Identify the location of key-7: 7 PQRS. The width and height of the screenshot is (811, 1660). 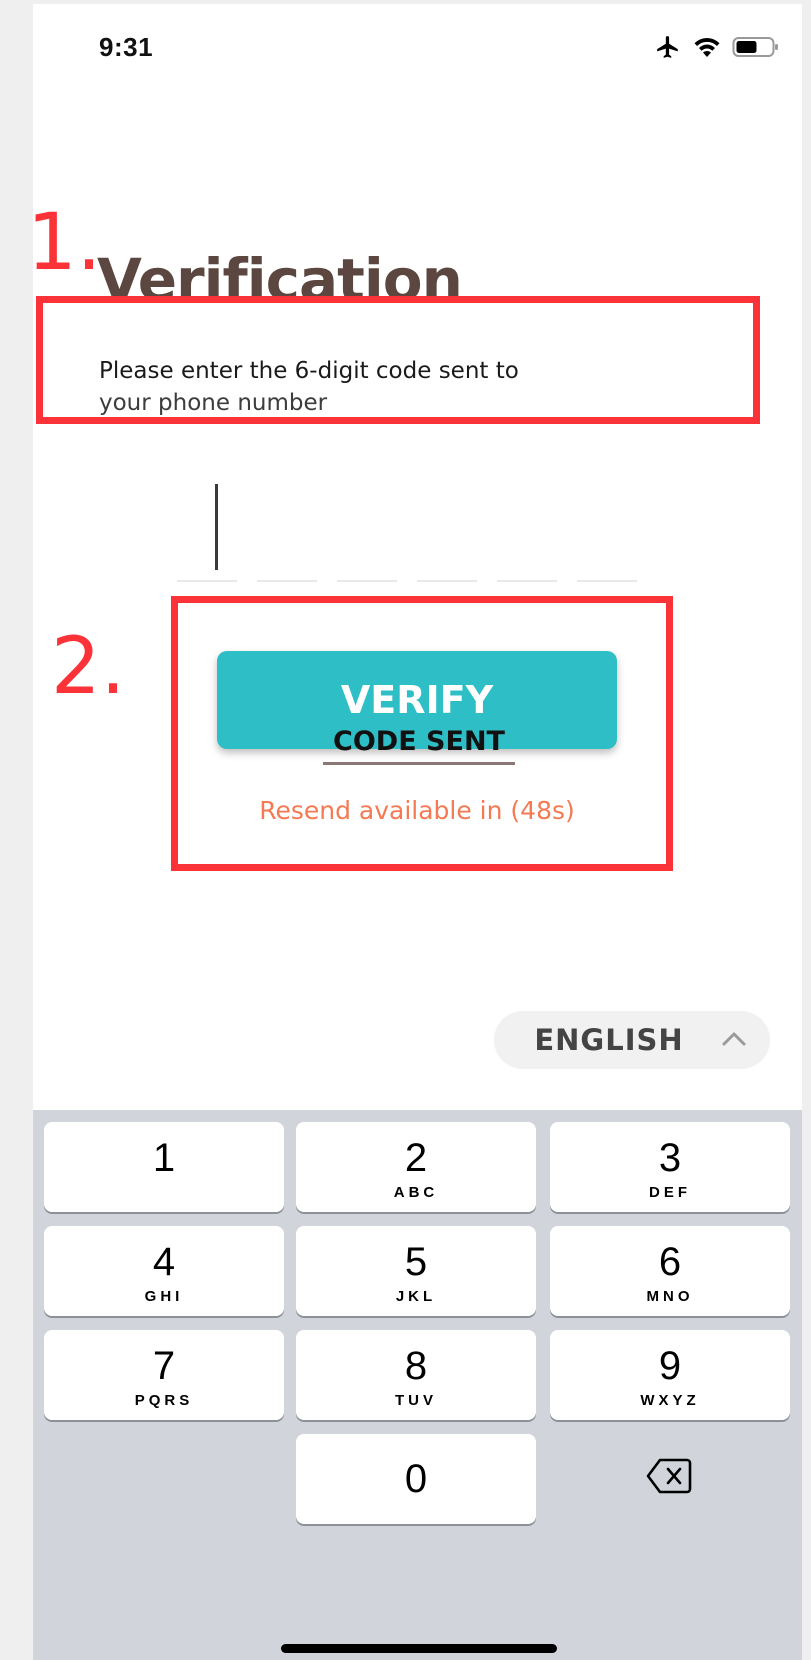
(164, 1375).